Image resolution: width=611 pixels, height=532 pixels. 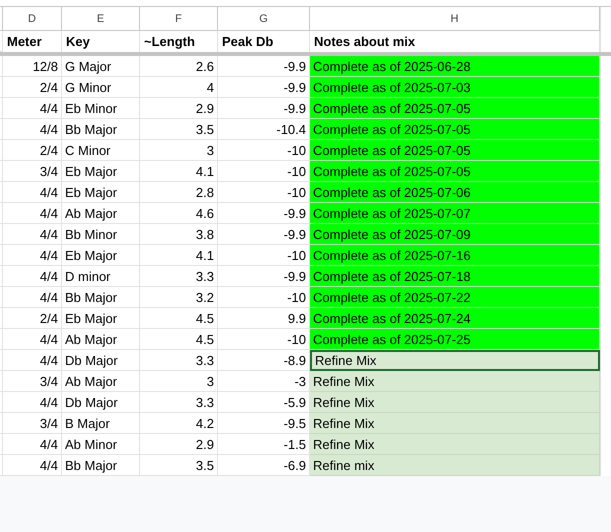 I want to click on length-cell: 2.6, so click(x=179, y=66).